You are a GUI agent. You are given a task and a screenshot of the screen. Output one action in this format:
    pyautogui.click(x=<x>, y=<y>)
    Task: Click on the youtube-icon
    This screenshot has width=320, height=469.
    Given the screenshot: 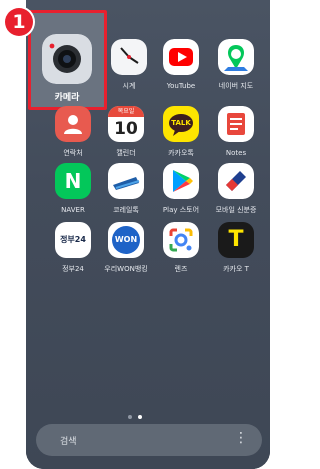 What is the action you would take?
    pyautogui.click(x=181, y=57)
    